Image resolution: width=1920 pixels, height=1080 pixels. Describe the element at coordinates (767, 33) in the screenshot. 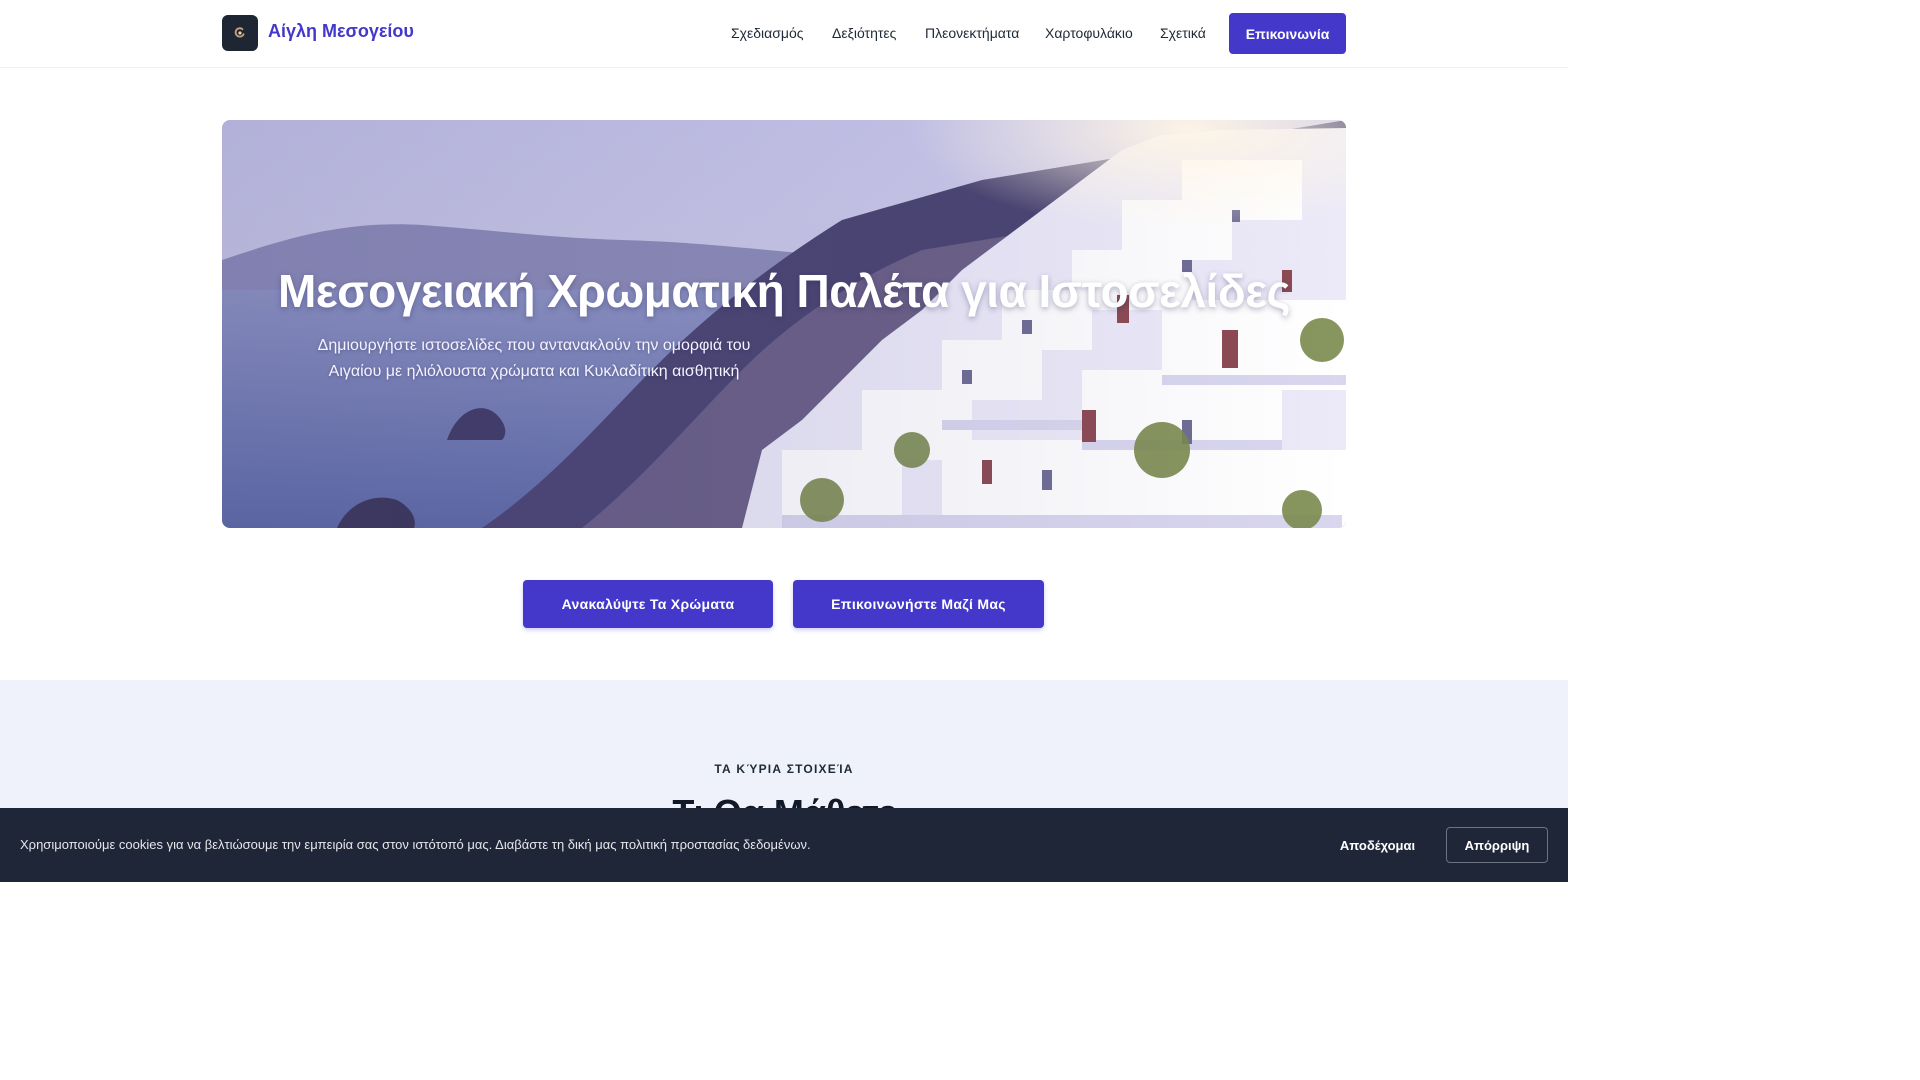

I see `nav-link-design: Σχεδιασμός` at that location.